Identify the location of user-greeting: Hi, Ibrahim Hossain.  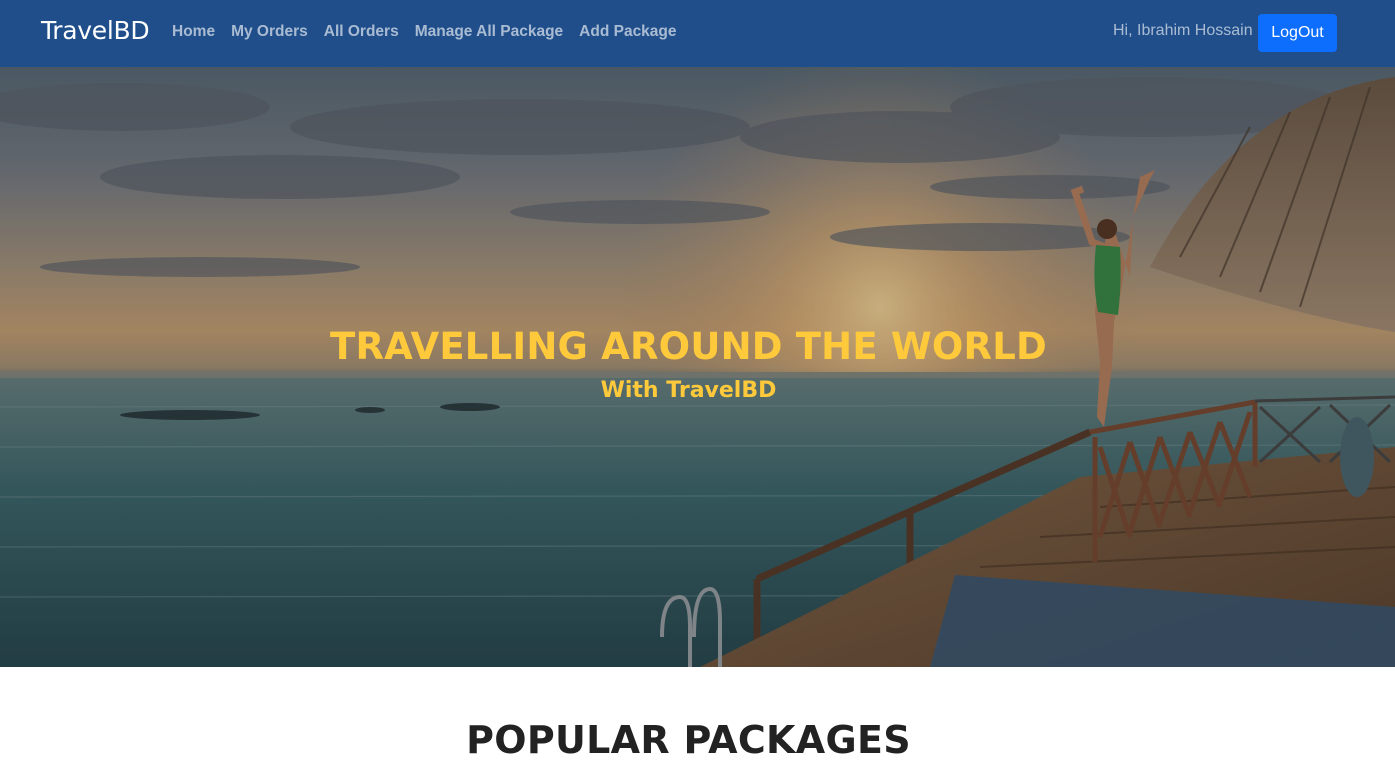
(1183, 30).